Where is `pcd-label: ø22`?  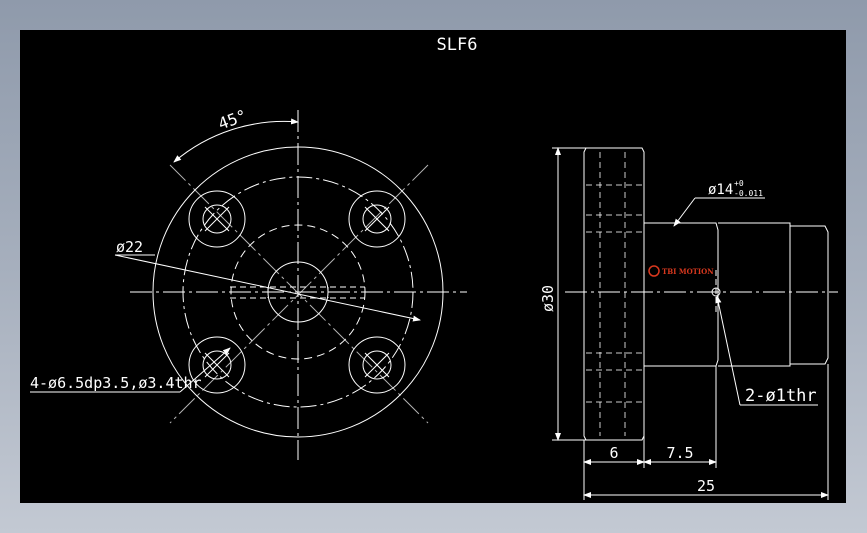
pcd-label: ø22 is located at coordinates (129, 247).